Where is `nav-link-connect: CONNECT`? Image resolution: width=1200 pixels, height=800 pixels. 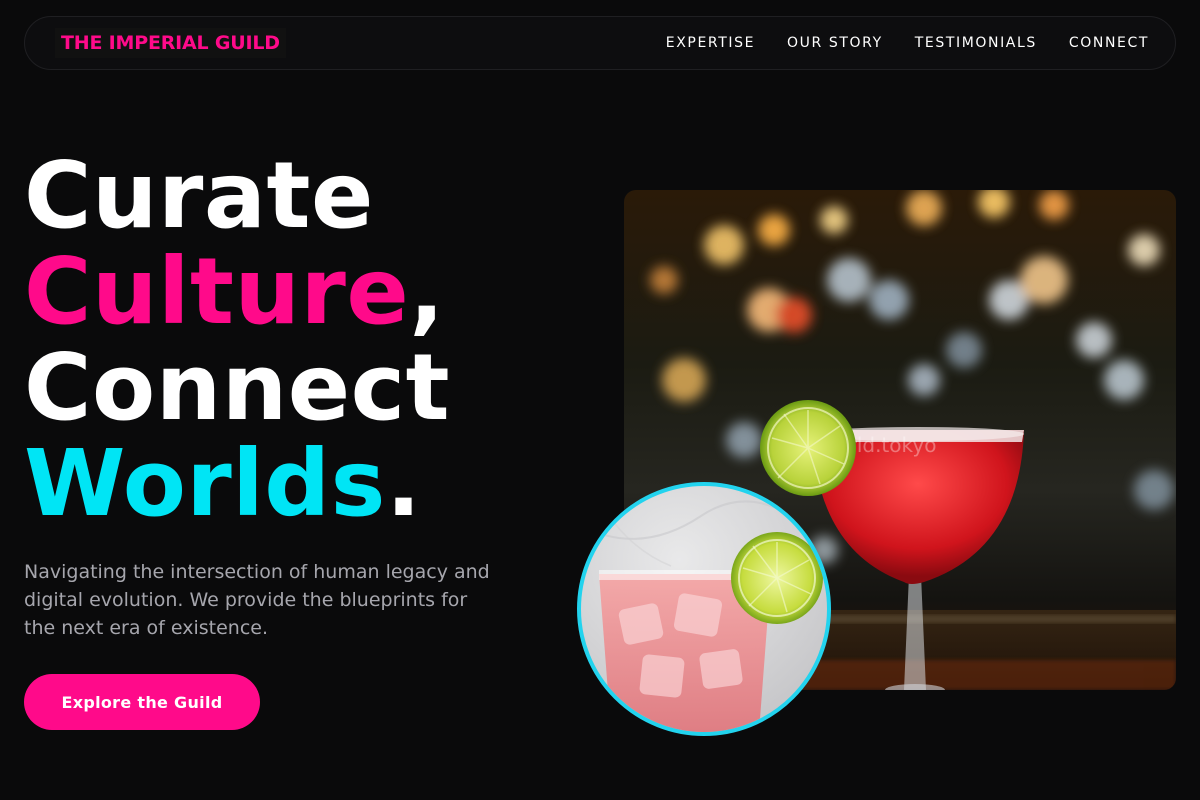 nav-link-connect: CONNECT is located at coordinates (1109, 43).